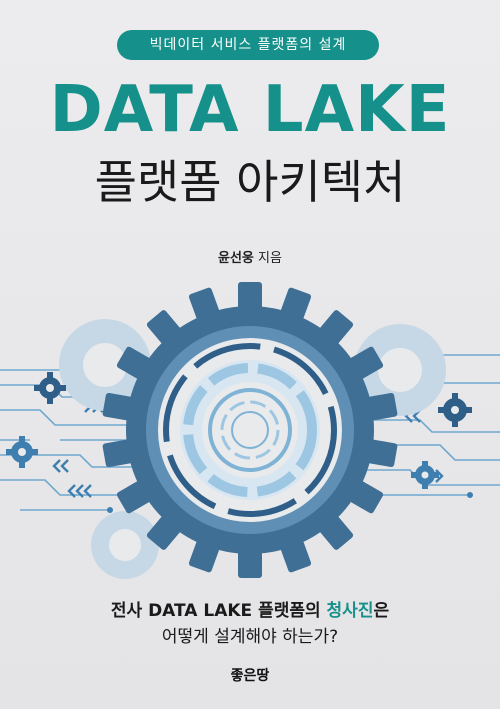  Describe the element at coordinates (236, 258) in the screenshot. I see `author-name: 윤선웅` at that location.